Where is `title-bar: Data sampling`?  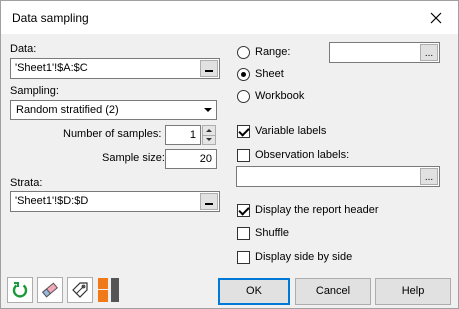 title-bar: Data sampling is located at coordinates (229, 17).